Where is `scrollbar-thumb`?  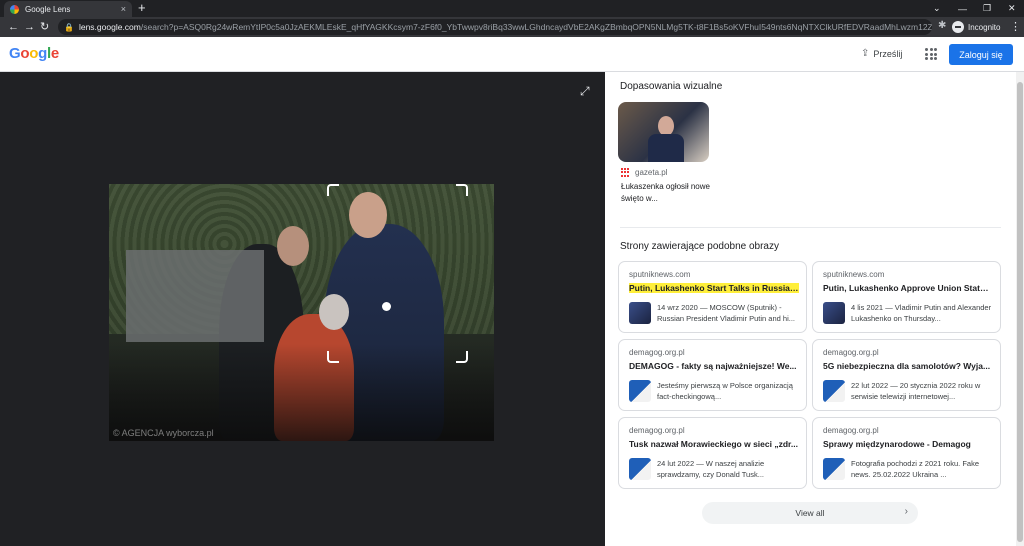
scrollbar-thumb is located at coordinates (1020, 312).